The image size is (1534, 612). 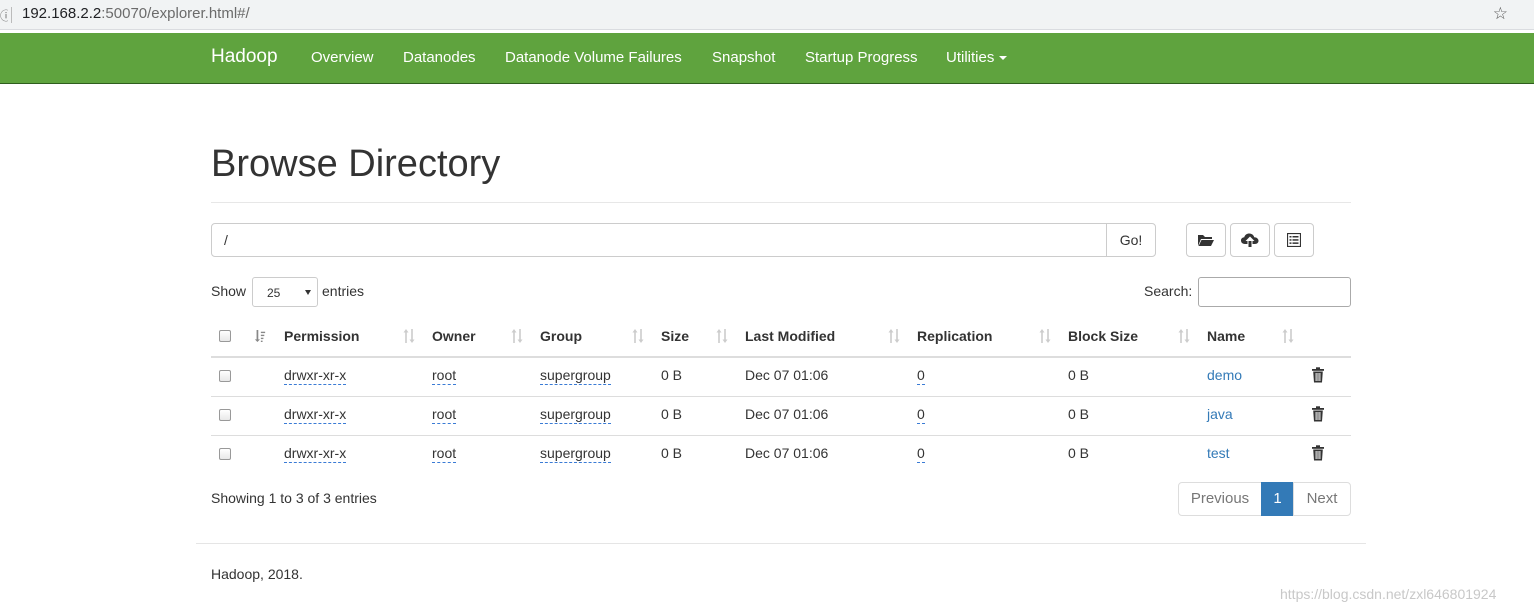 I want to click on go-button: Go!, so click(x=1131, y=240).